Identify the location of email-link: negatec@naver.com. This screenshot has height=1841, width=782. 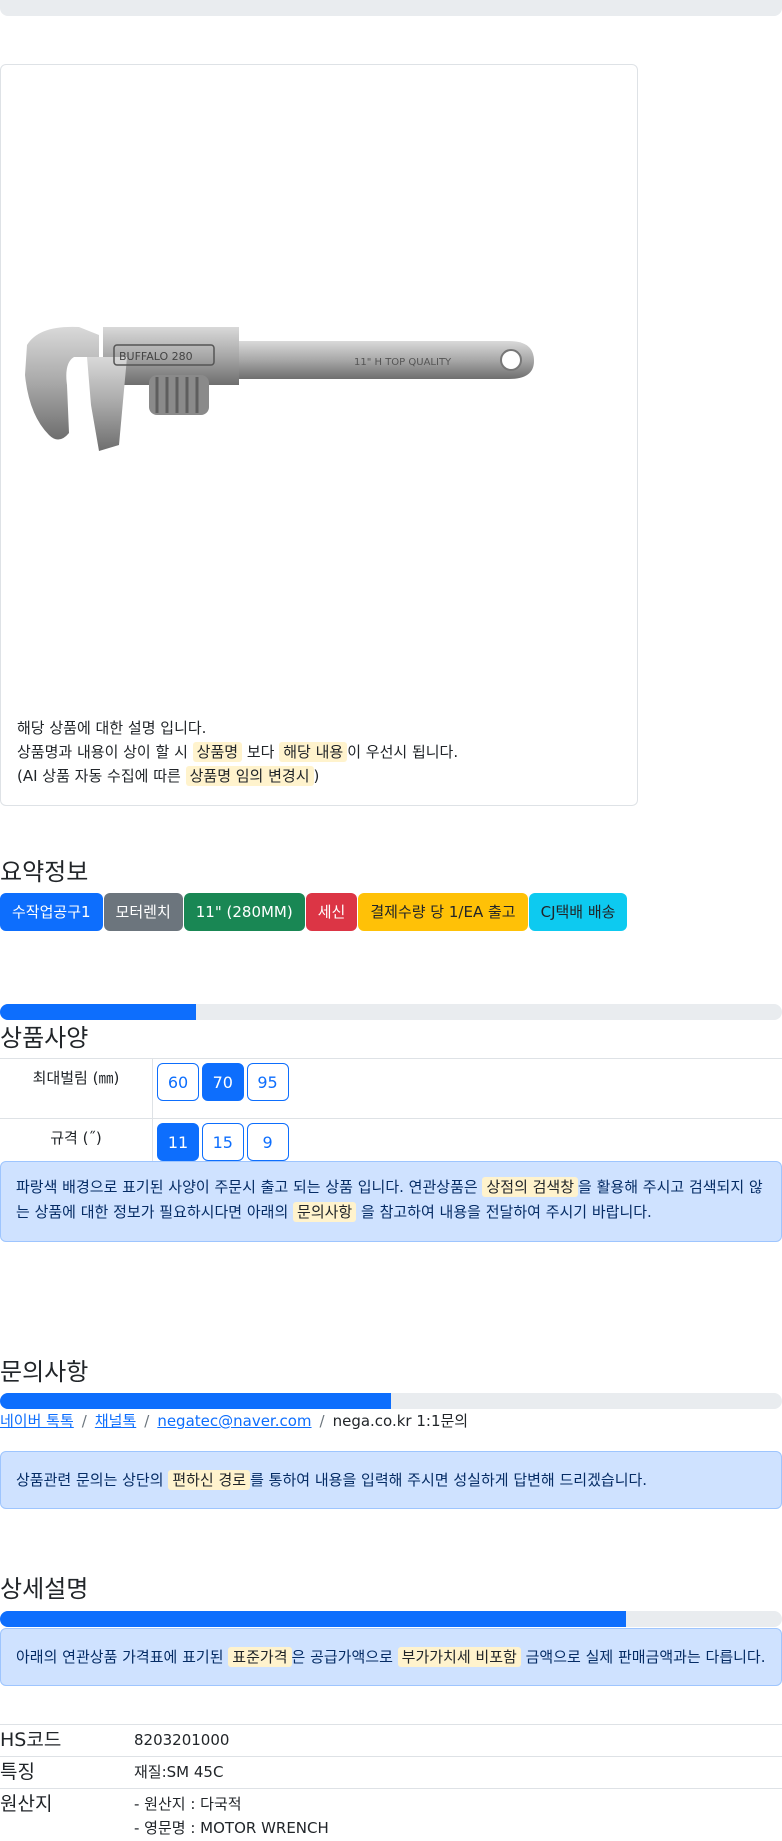
(234, 1421).